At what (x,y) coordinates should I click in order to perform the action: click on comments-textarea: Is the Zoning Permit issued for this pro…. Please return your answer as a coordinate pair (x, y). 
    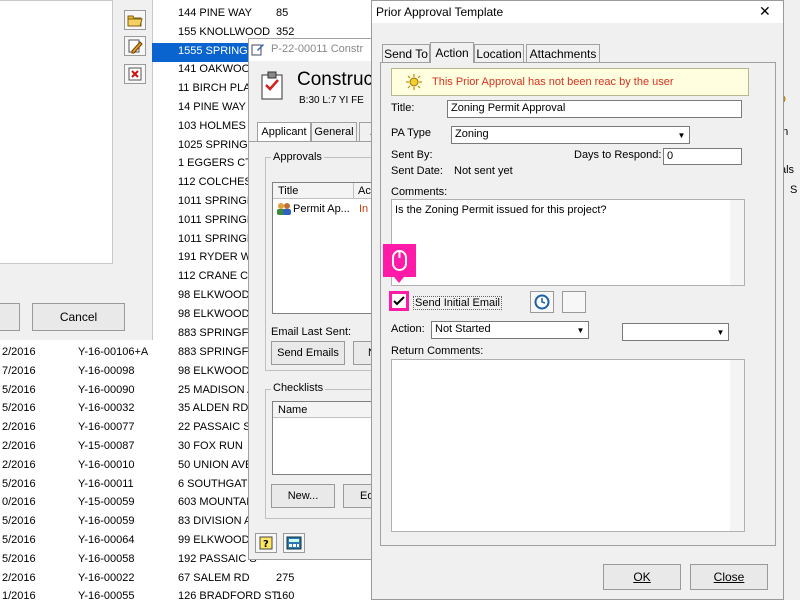
    Looking at the image, I should click on (568, 242).